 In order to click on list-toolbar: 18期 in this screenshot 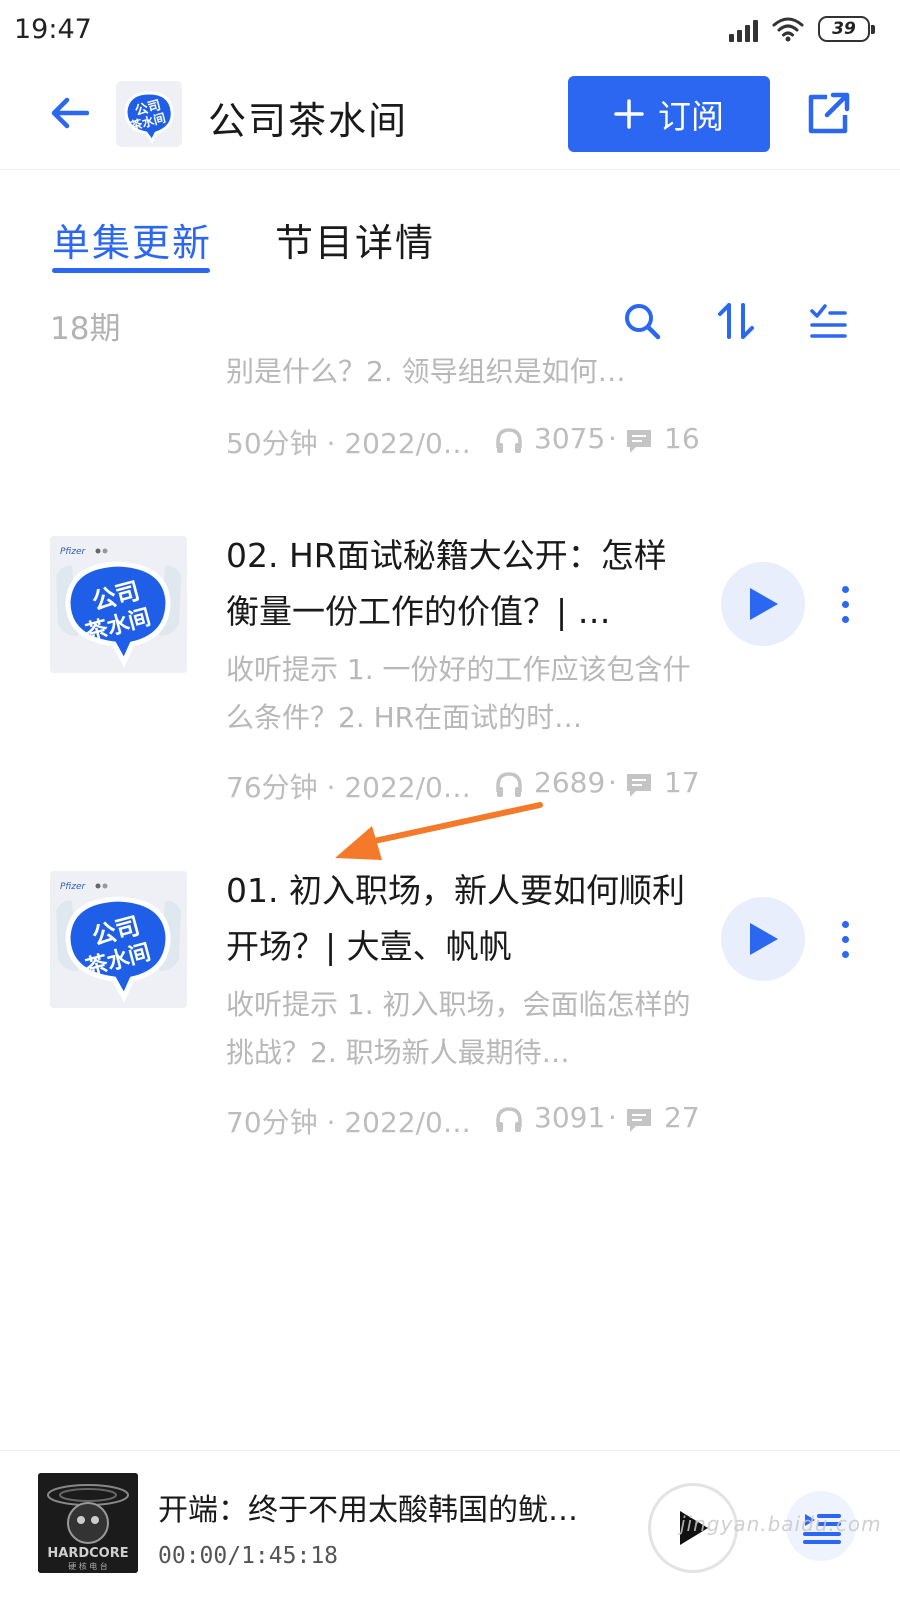, I will do `click(450, 325)`.